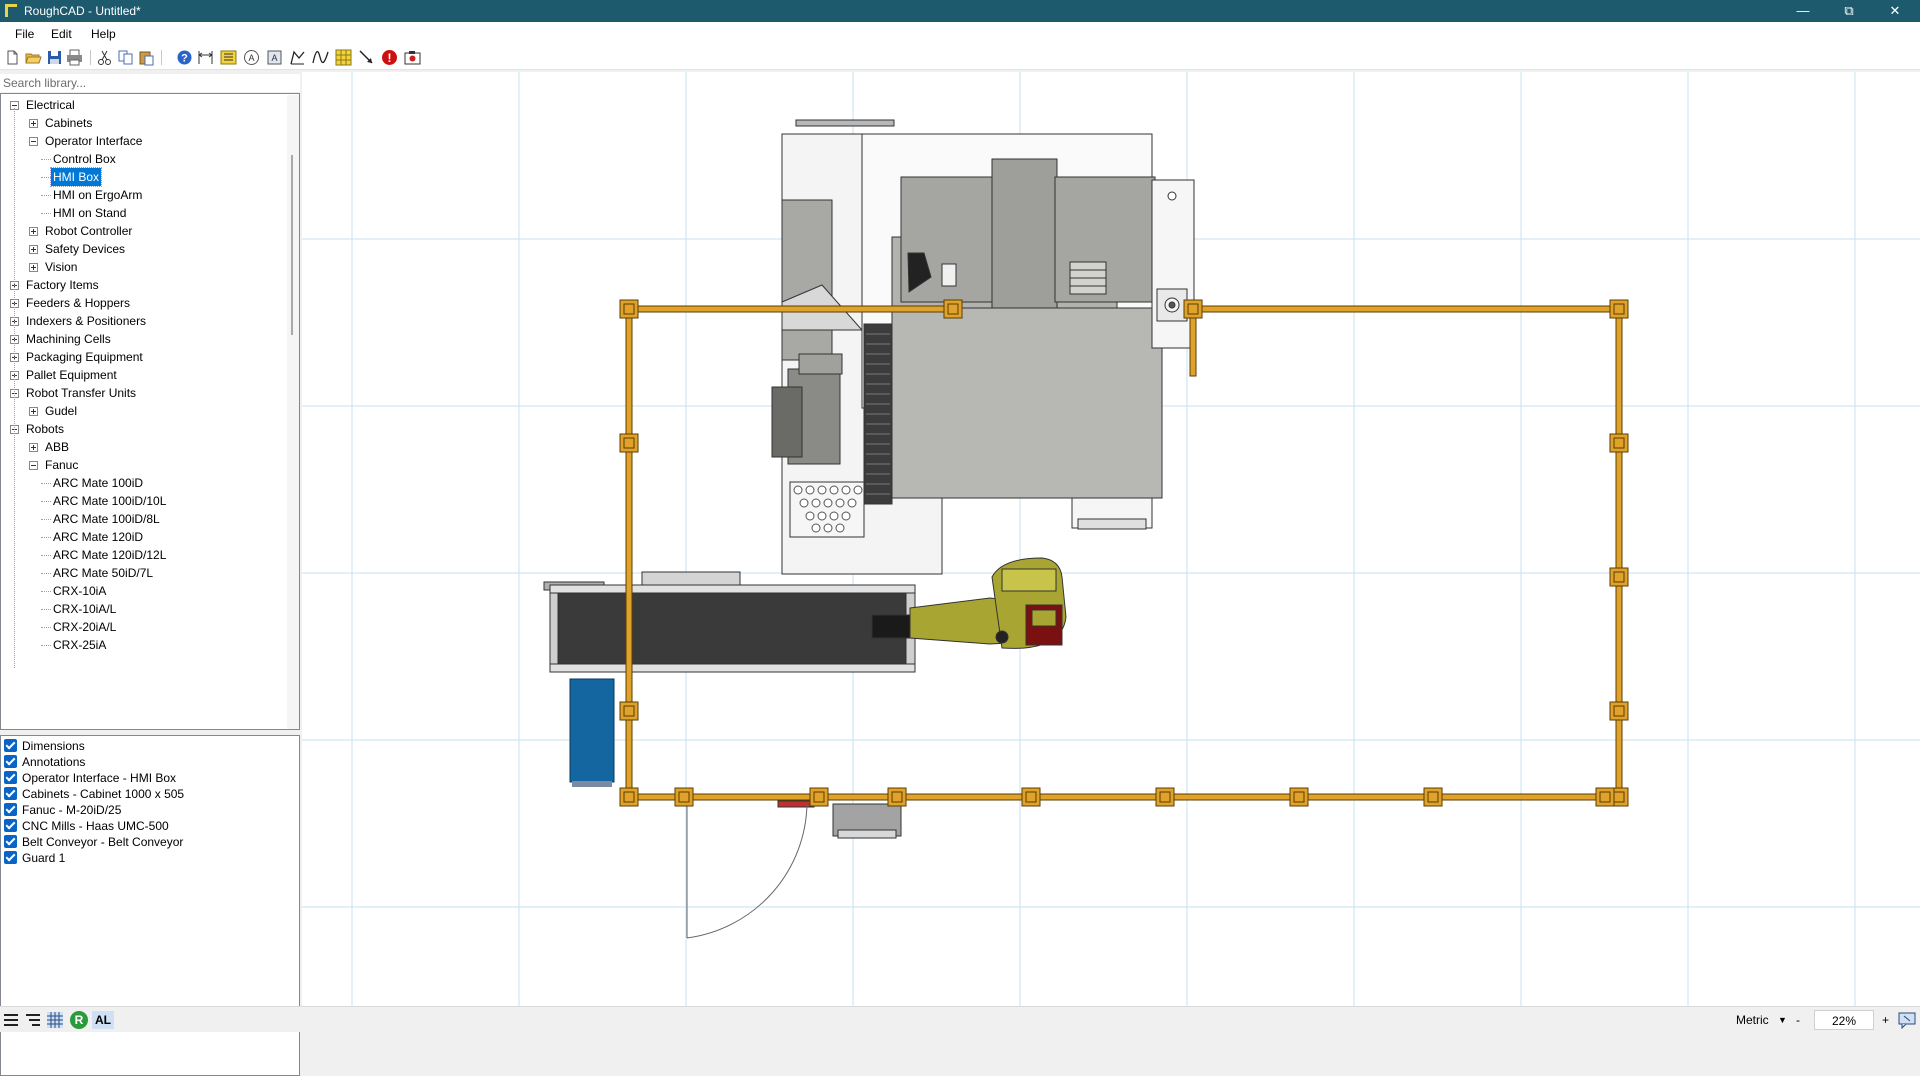  I want to click on tree-item: ARC Mate 50iD/7L, so click(143, 573).